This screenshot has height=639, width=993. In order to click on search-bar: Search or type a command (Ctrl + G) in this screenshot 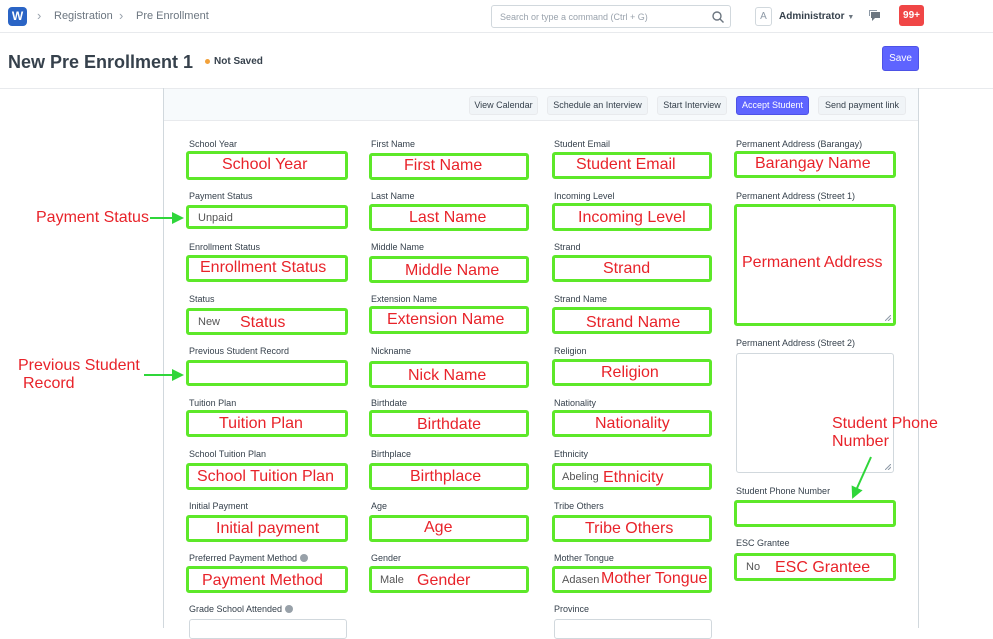, I will do `click(611, 16)`.